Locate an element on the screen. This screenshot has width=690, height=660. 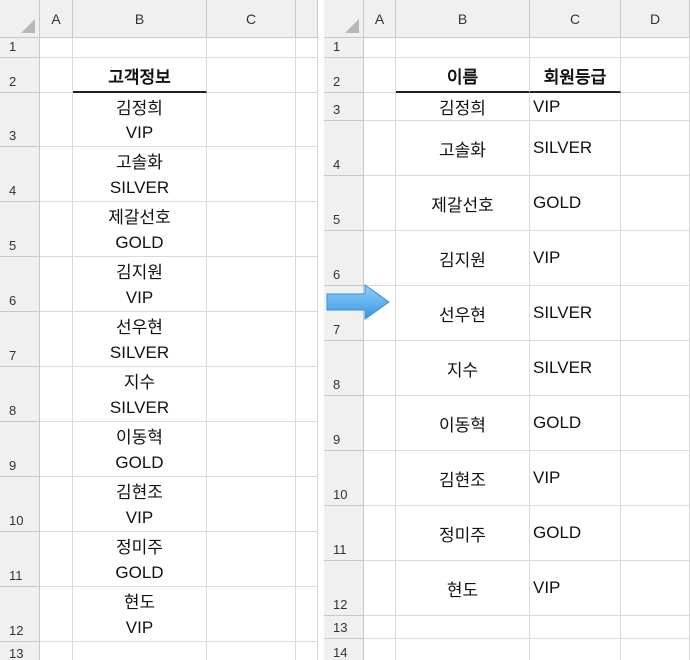
name-cell: 현도 is located at coordinates (463, 588).